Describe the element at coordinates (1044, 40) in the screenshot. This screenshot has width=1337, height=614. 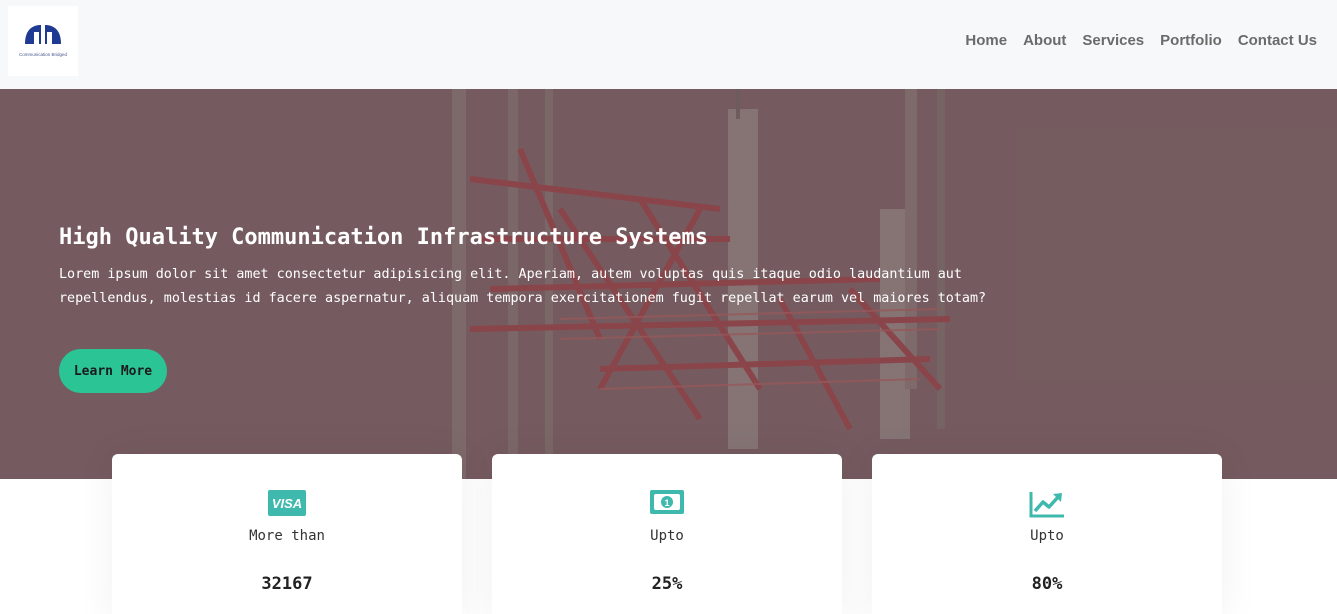
I see `nav-about: About` at that location.